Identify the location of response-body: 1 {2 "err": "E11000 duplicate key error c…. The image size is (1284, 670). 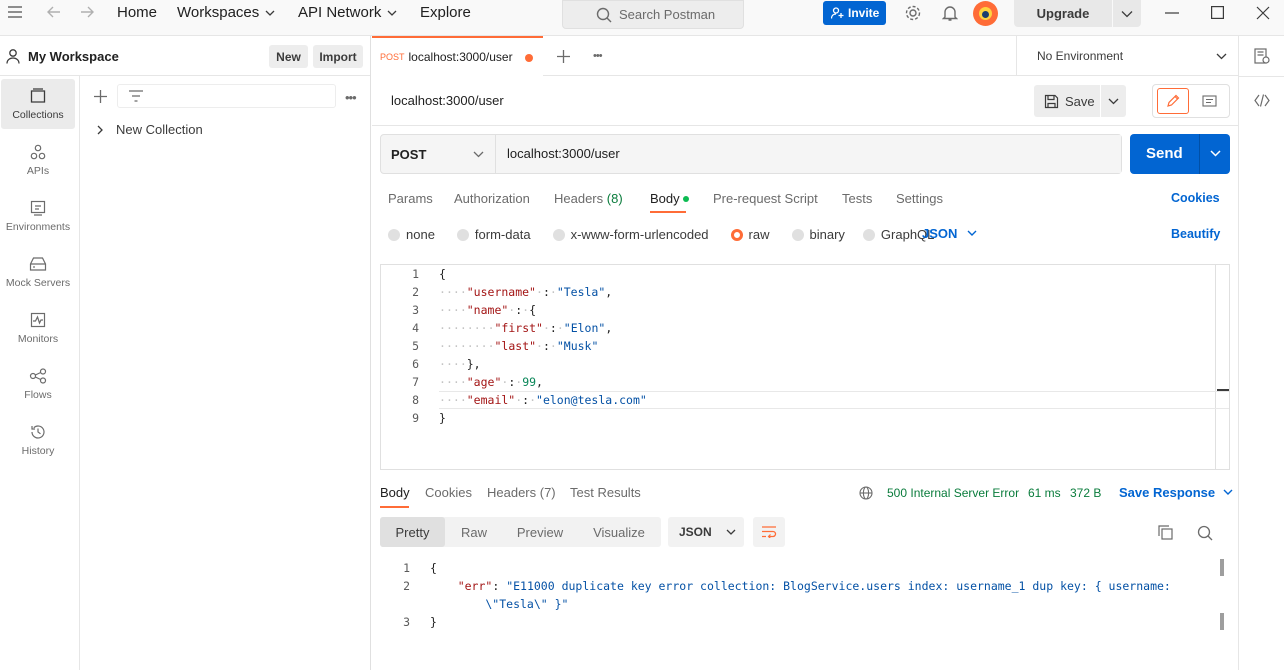
(805, 613).